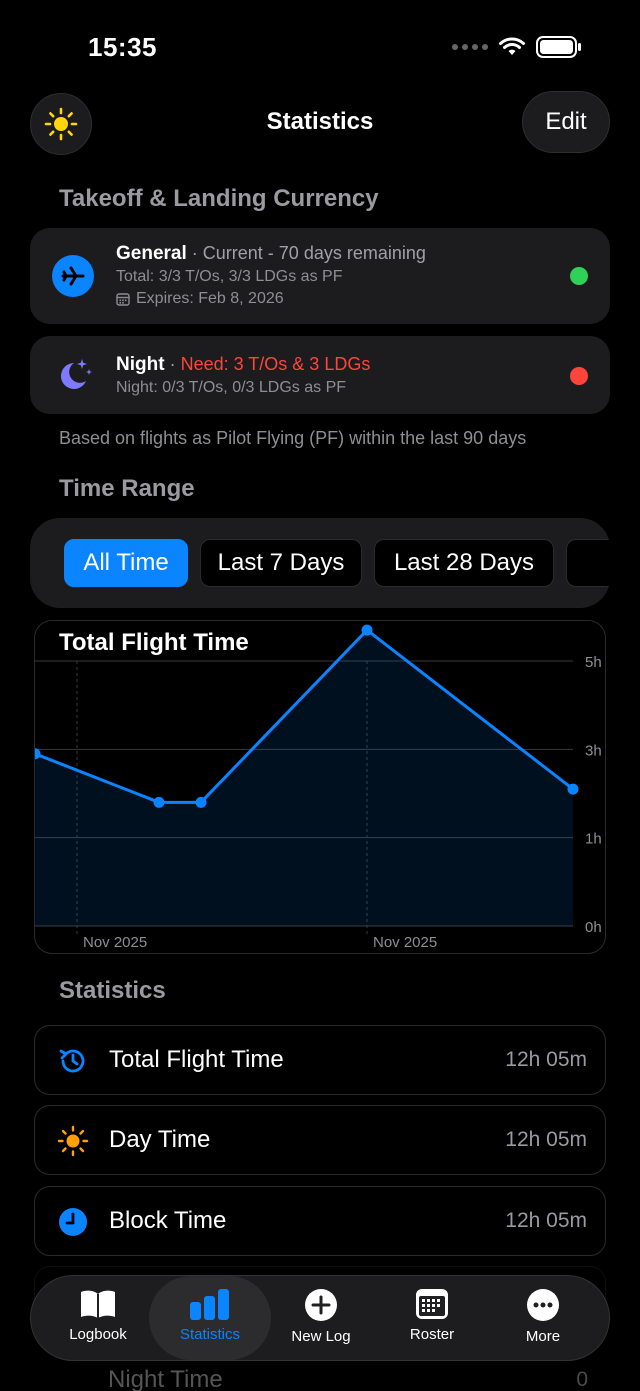 Image resolution: width=640 pixels, height=1391 pixels. I want to click on stat-row-night-time-value: 0, so click(582, 1379).